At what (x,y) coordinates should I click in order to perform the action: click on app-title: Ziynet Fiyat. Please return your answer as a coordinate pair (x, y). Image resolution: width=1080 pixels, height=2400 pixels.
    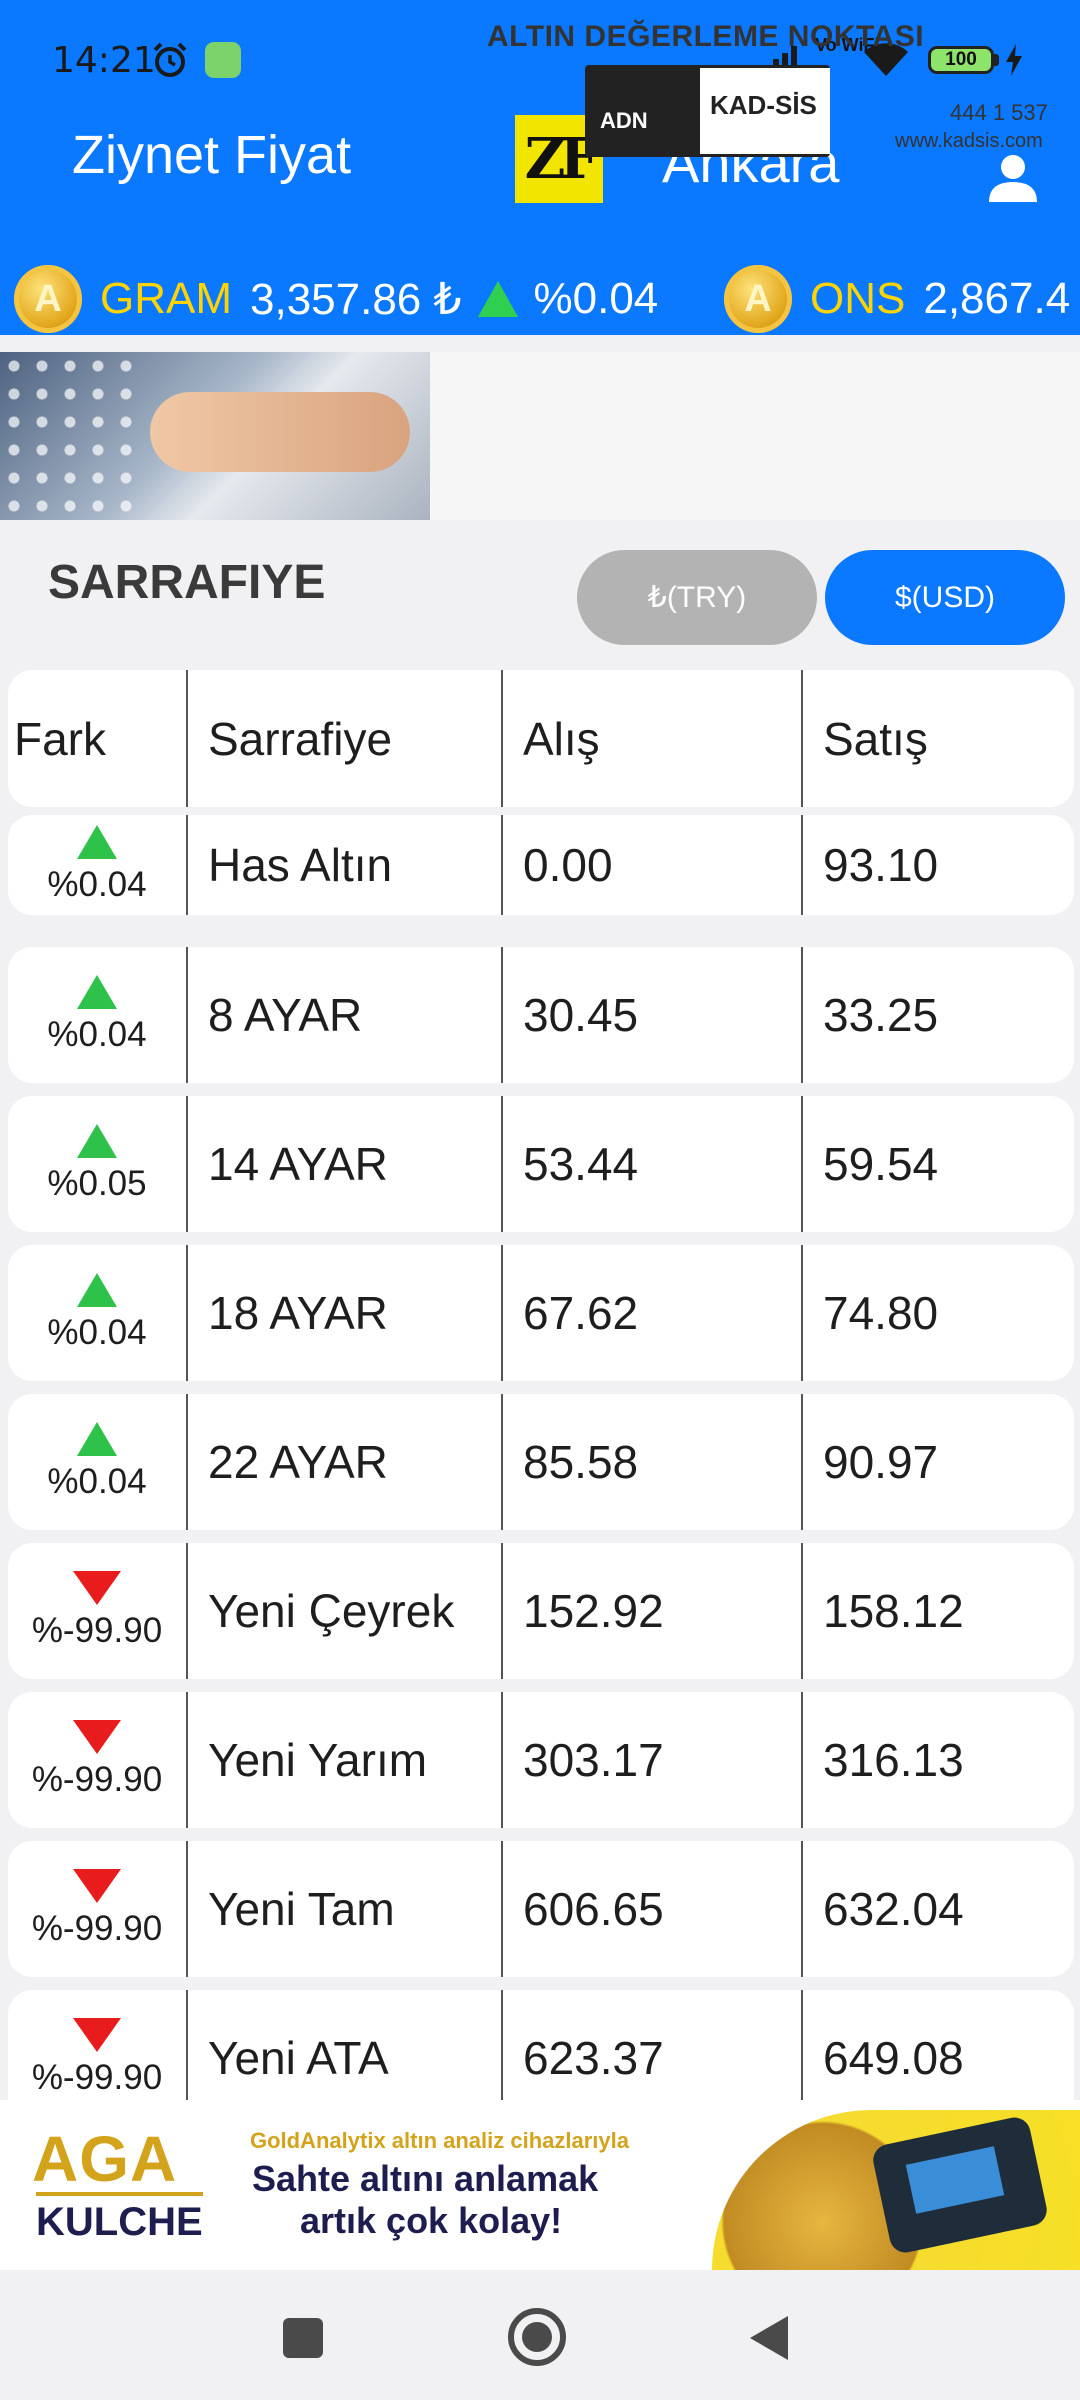
    Looking at the image, I should click on (212, 155).